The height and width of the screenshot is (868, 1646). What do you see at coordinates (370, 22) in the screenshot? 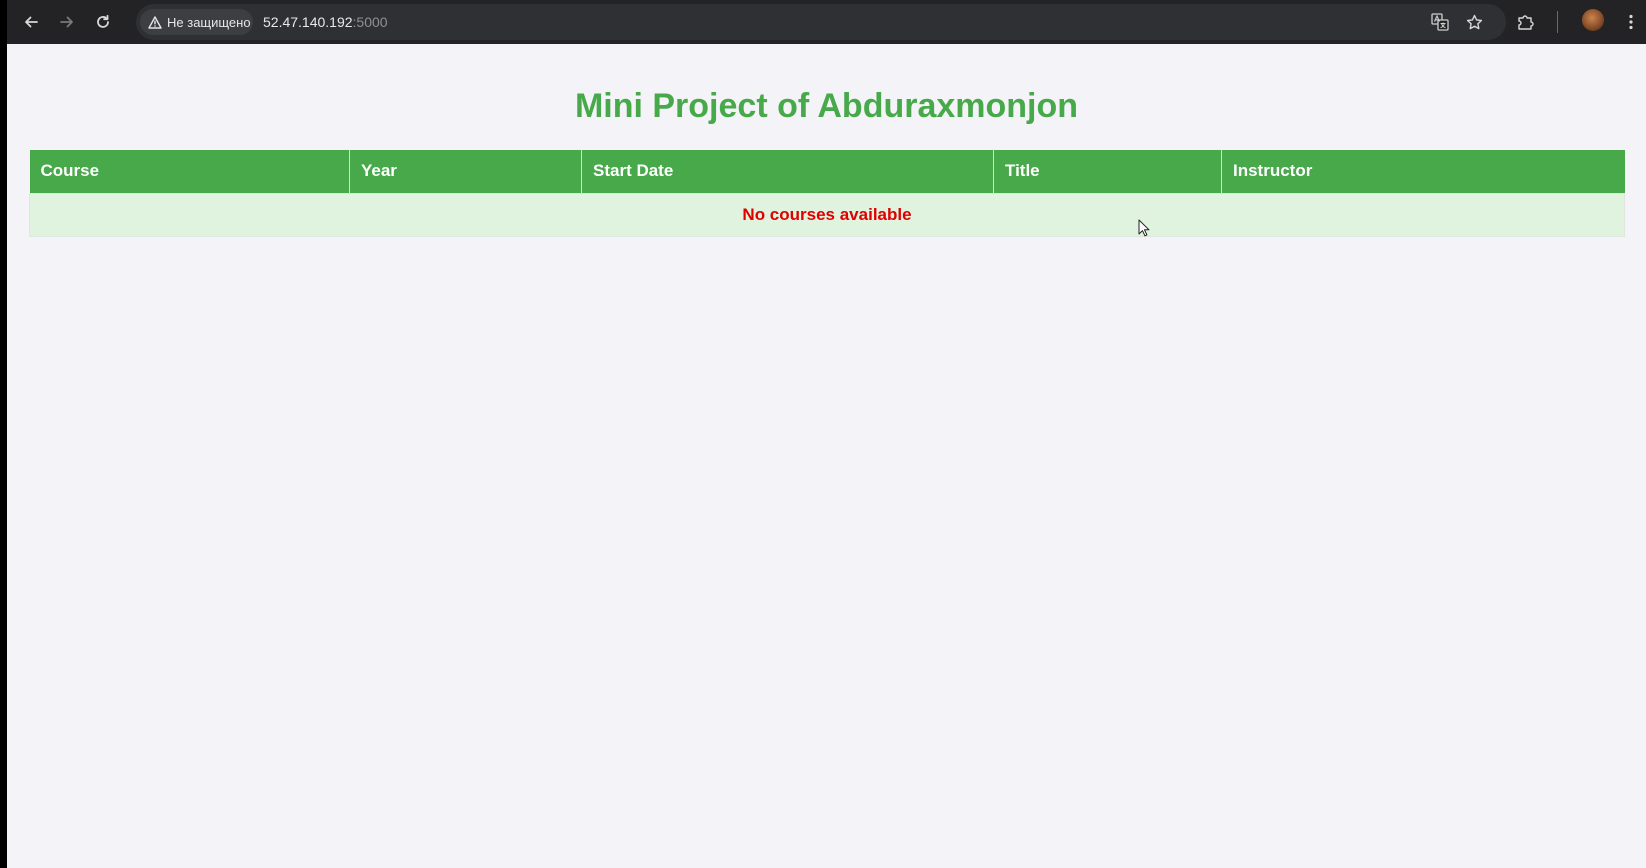
I see `url-port: :5000` at bounding box center [370, 22].